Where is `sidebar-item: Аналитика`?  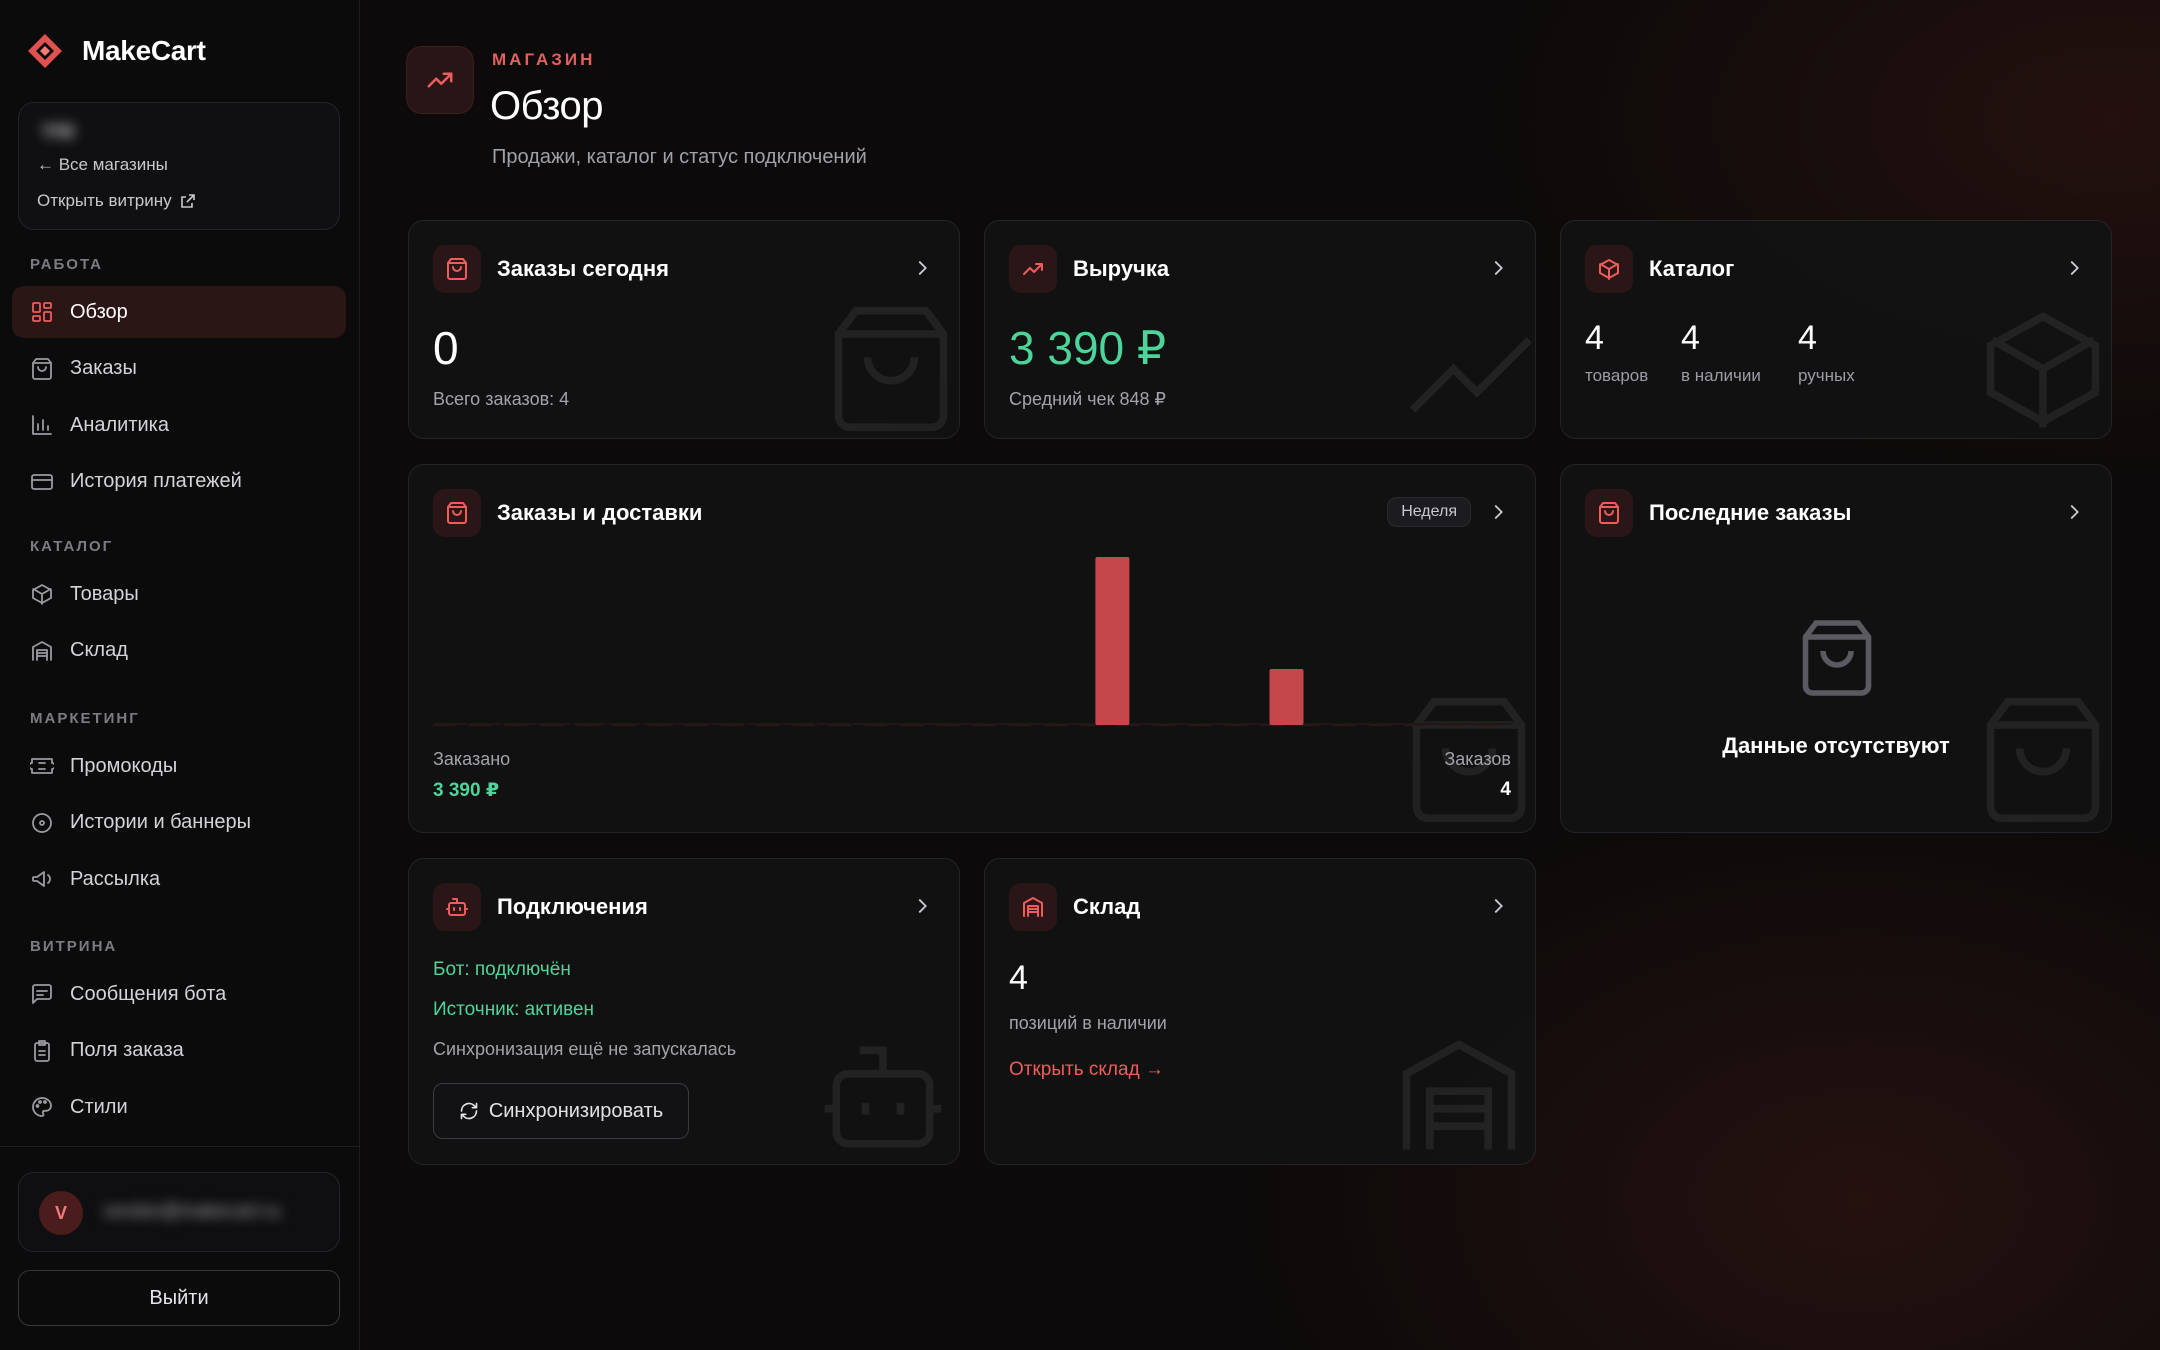
sidebar-item: Аналитика is located at coordinates (179, 425).